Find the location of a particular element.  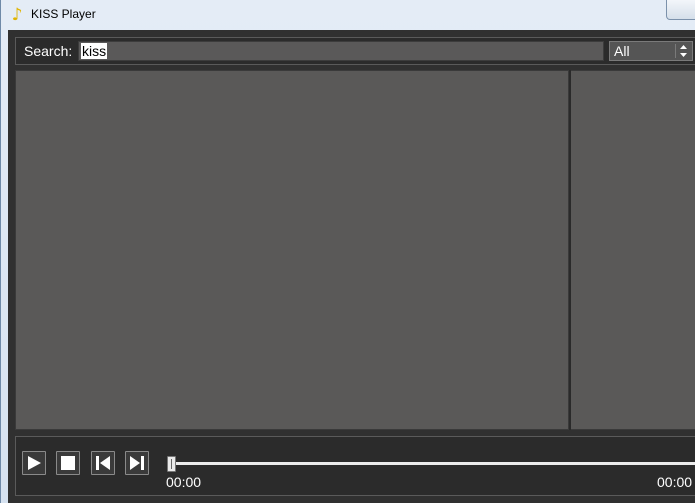

seek-track is located at coordinates (434, 463).